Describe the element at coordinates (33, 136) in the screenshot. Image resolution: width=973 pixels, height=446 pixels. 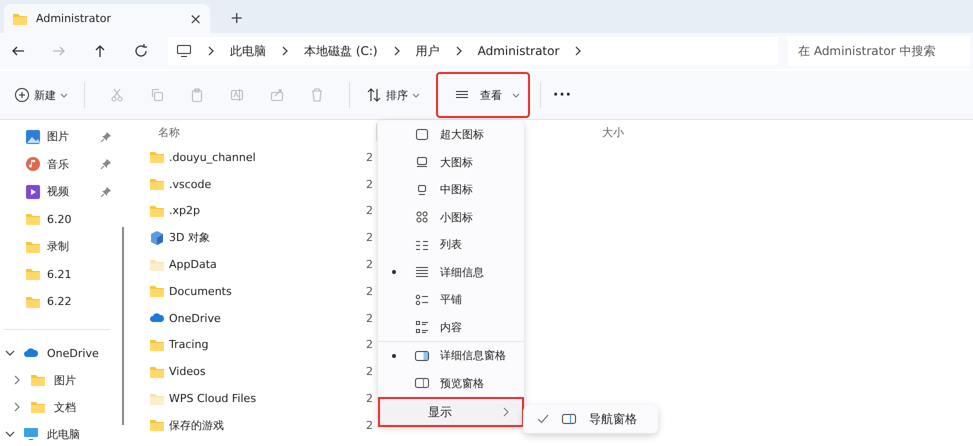
I see `picture-icon` at that location.